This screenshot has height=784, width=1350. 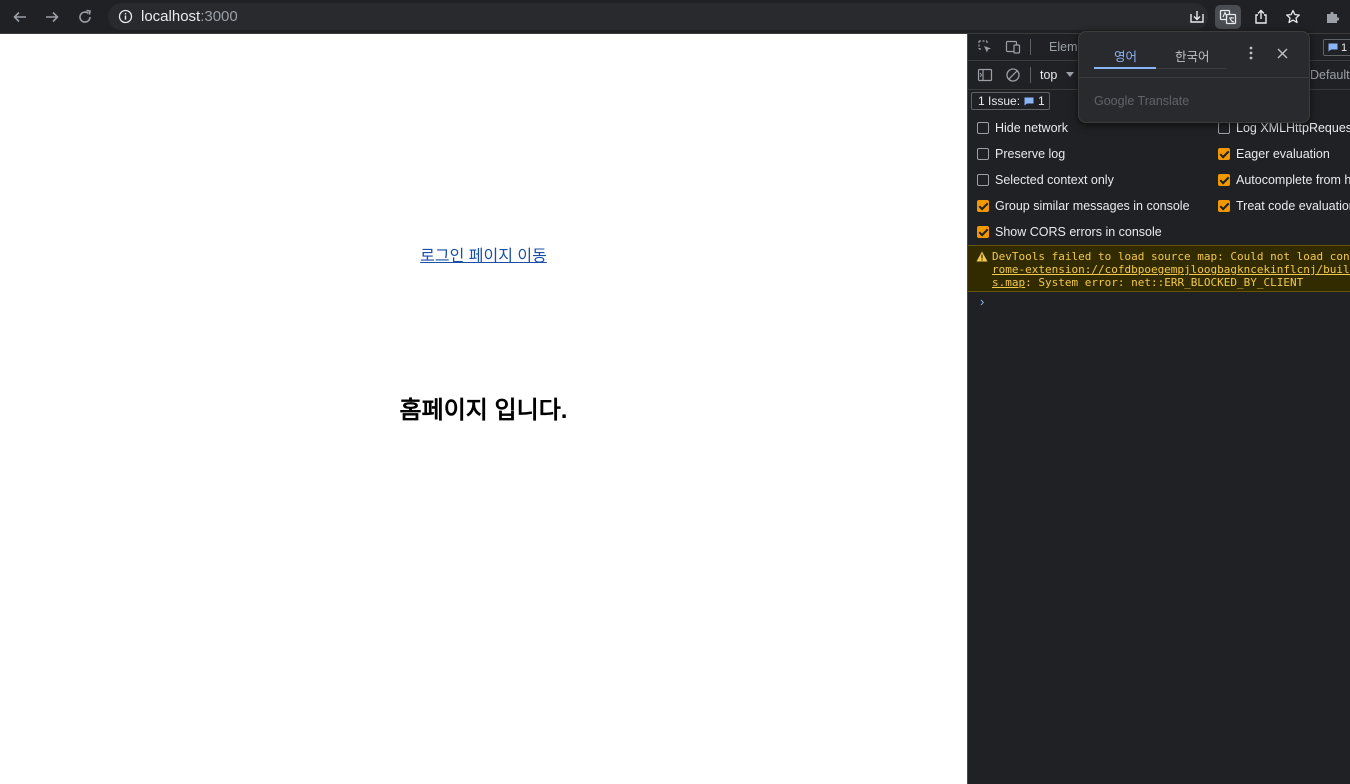 I want to click on google-translate-brand: Google Translate, so click(x=1142, y=101).